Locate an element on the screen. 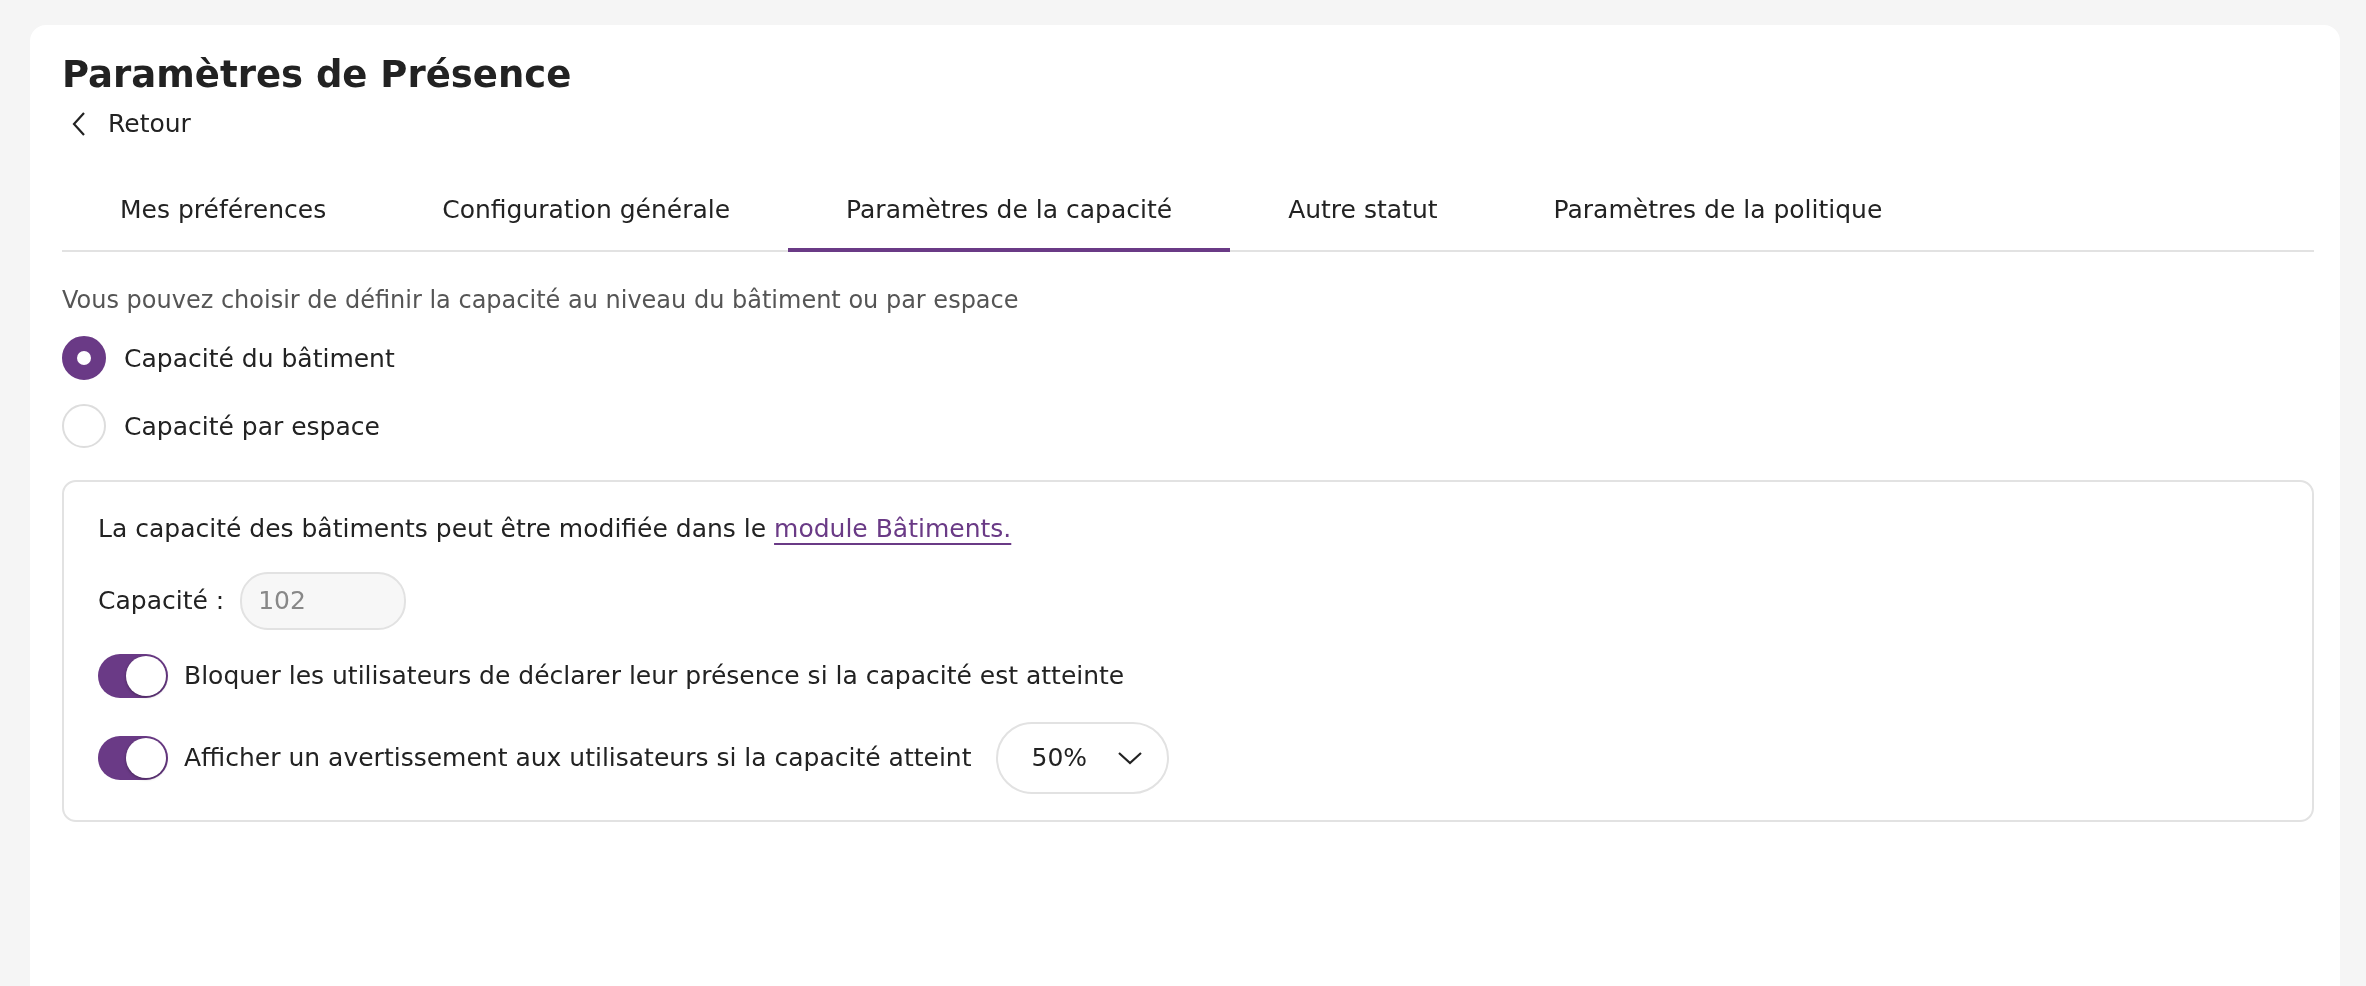  toggle-label: Afficher un avertissement aux utilisateurs si la capacité atteint is located at coordinates (578, 758).